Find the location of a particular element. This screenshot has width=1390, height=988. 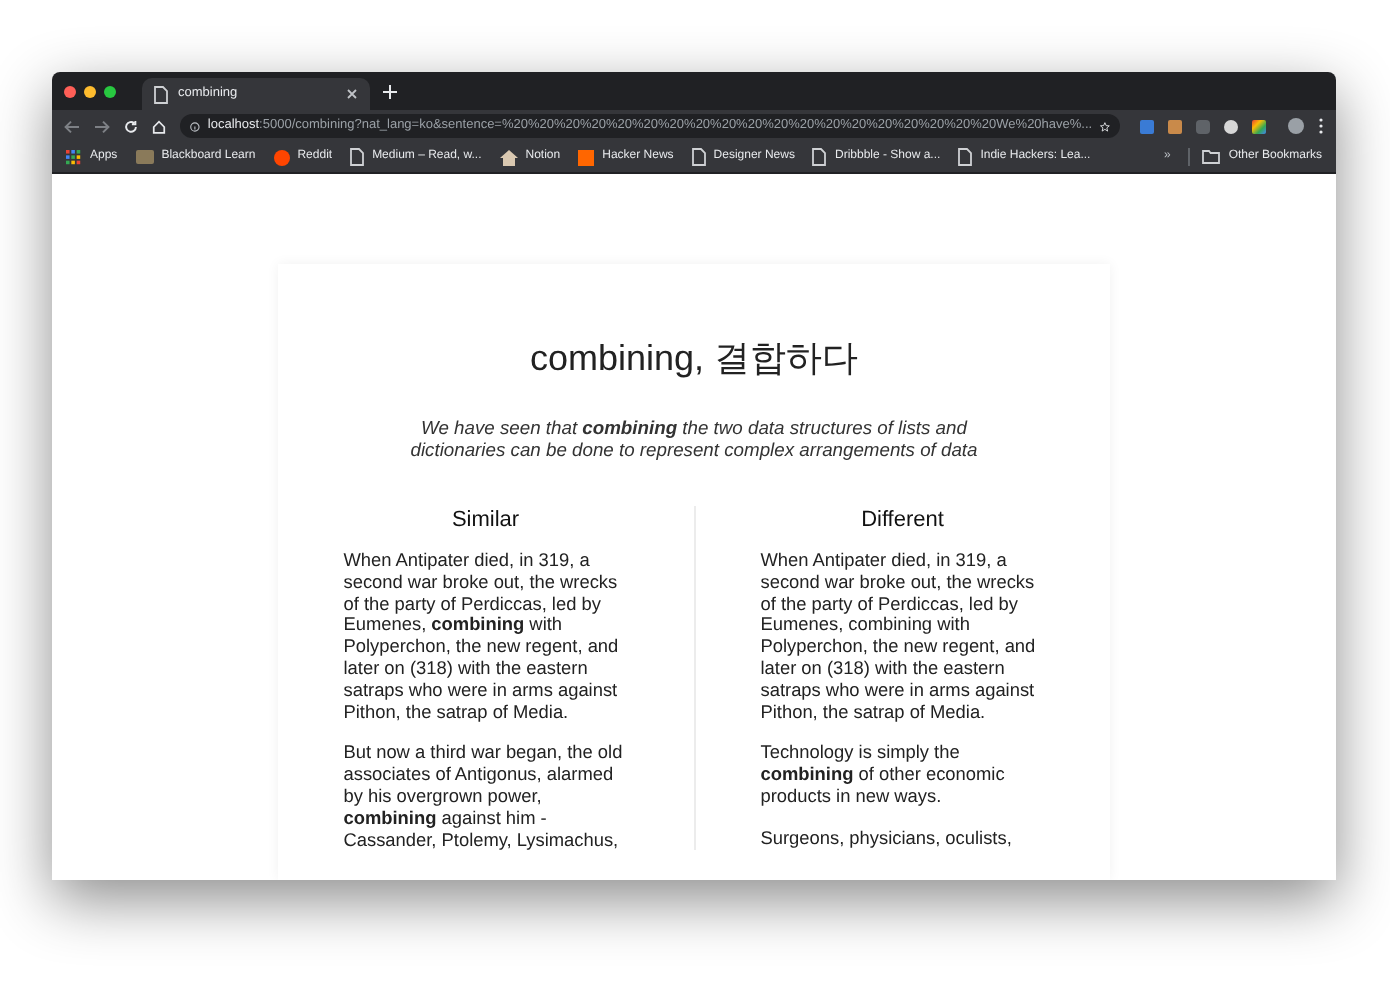

paragraph: Technology is simply the combining of other economic products in new ways. is located at coordinates (883, 775).